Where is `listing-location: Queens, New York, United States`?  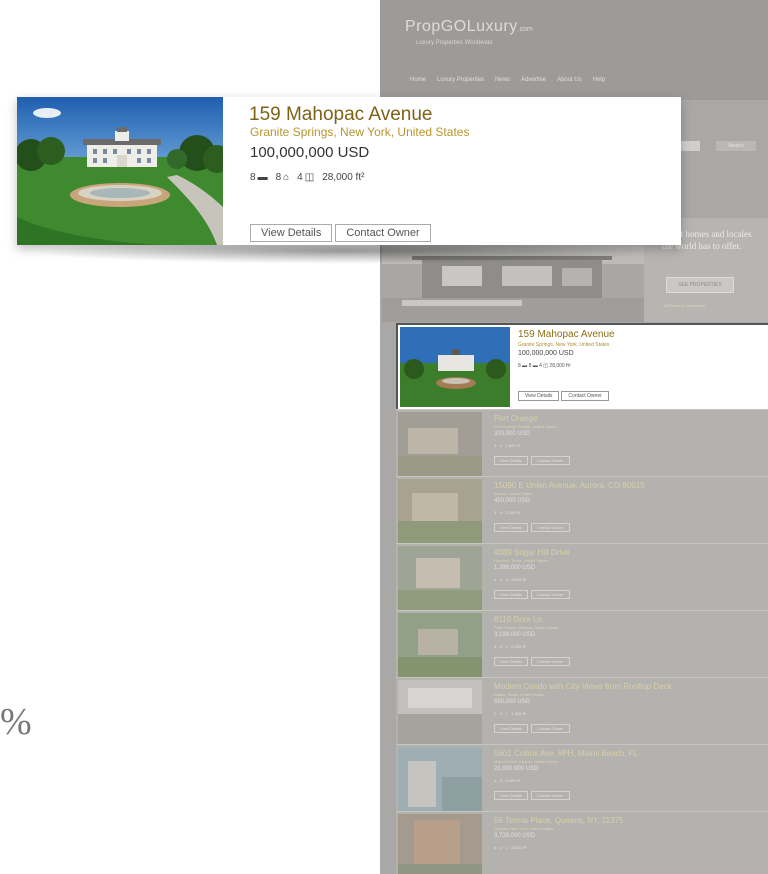 listing-location: Queens, New York, United States is located at coordinates (524, 828).